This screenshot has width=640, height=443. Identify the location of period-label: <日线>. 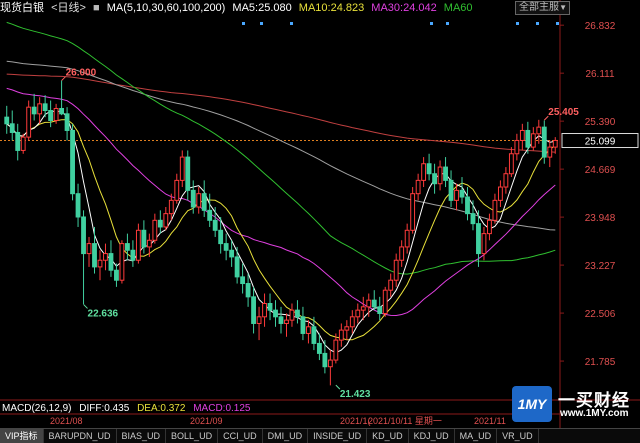
(68, 8).